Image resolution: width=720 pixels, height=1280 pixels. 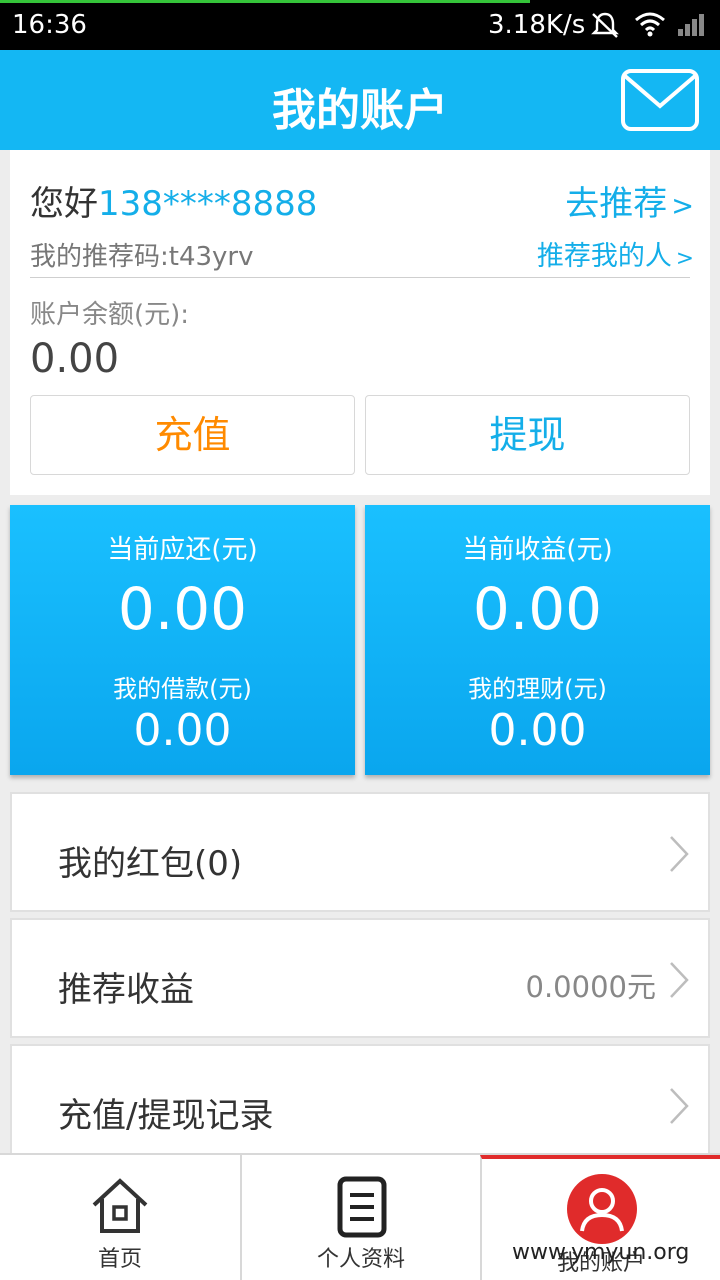 What do you see at coordinates (362, 1207) in the screenshot?
I see `document-icon` at bounding box center [362, 1207].